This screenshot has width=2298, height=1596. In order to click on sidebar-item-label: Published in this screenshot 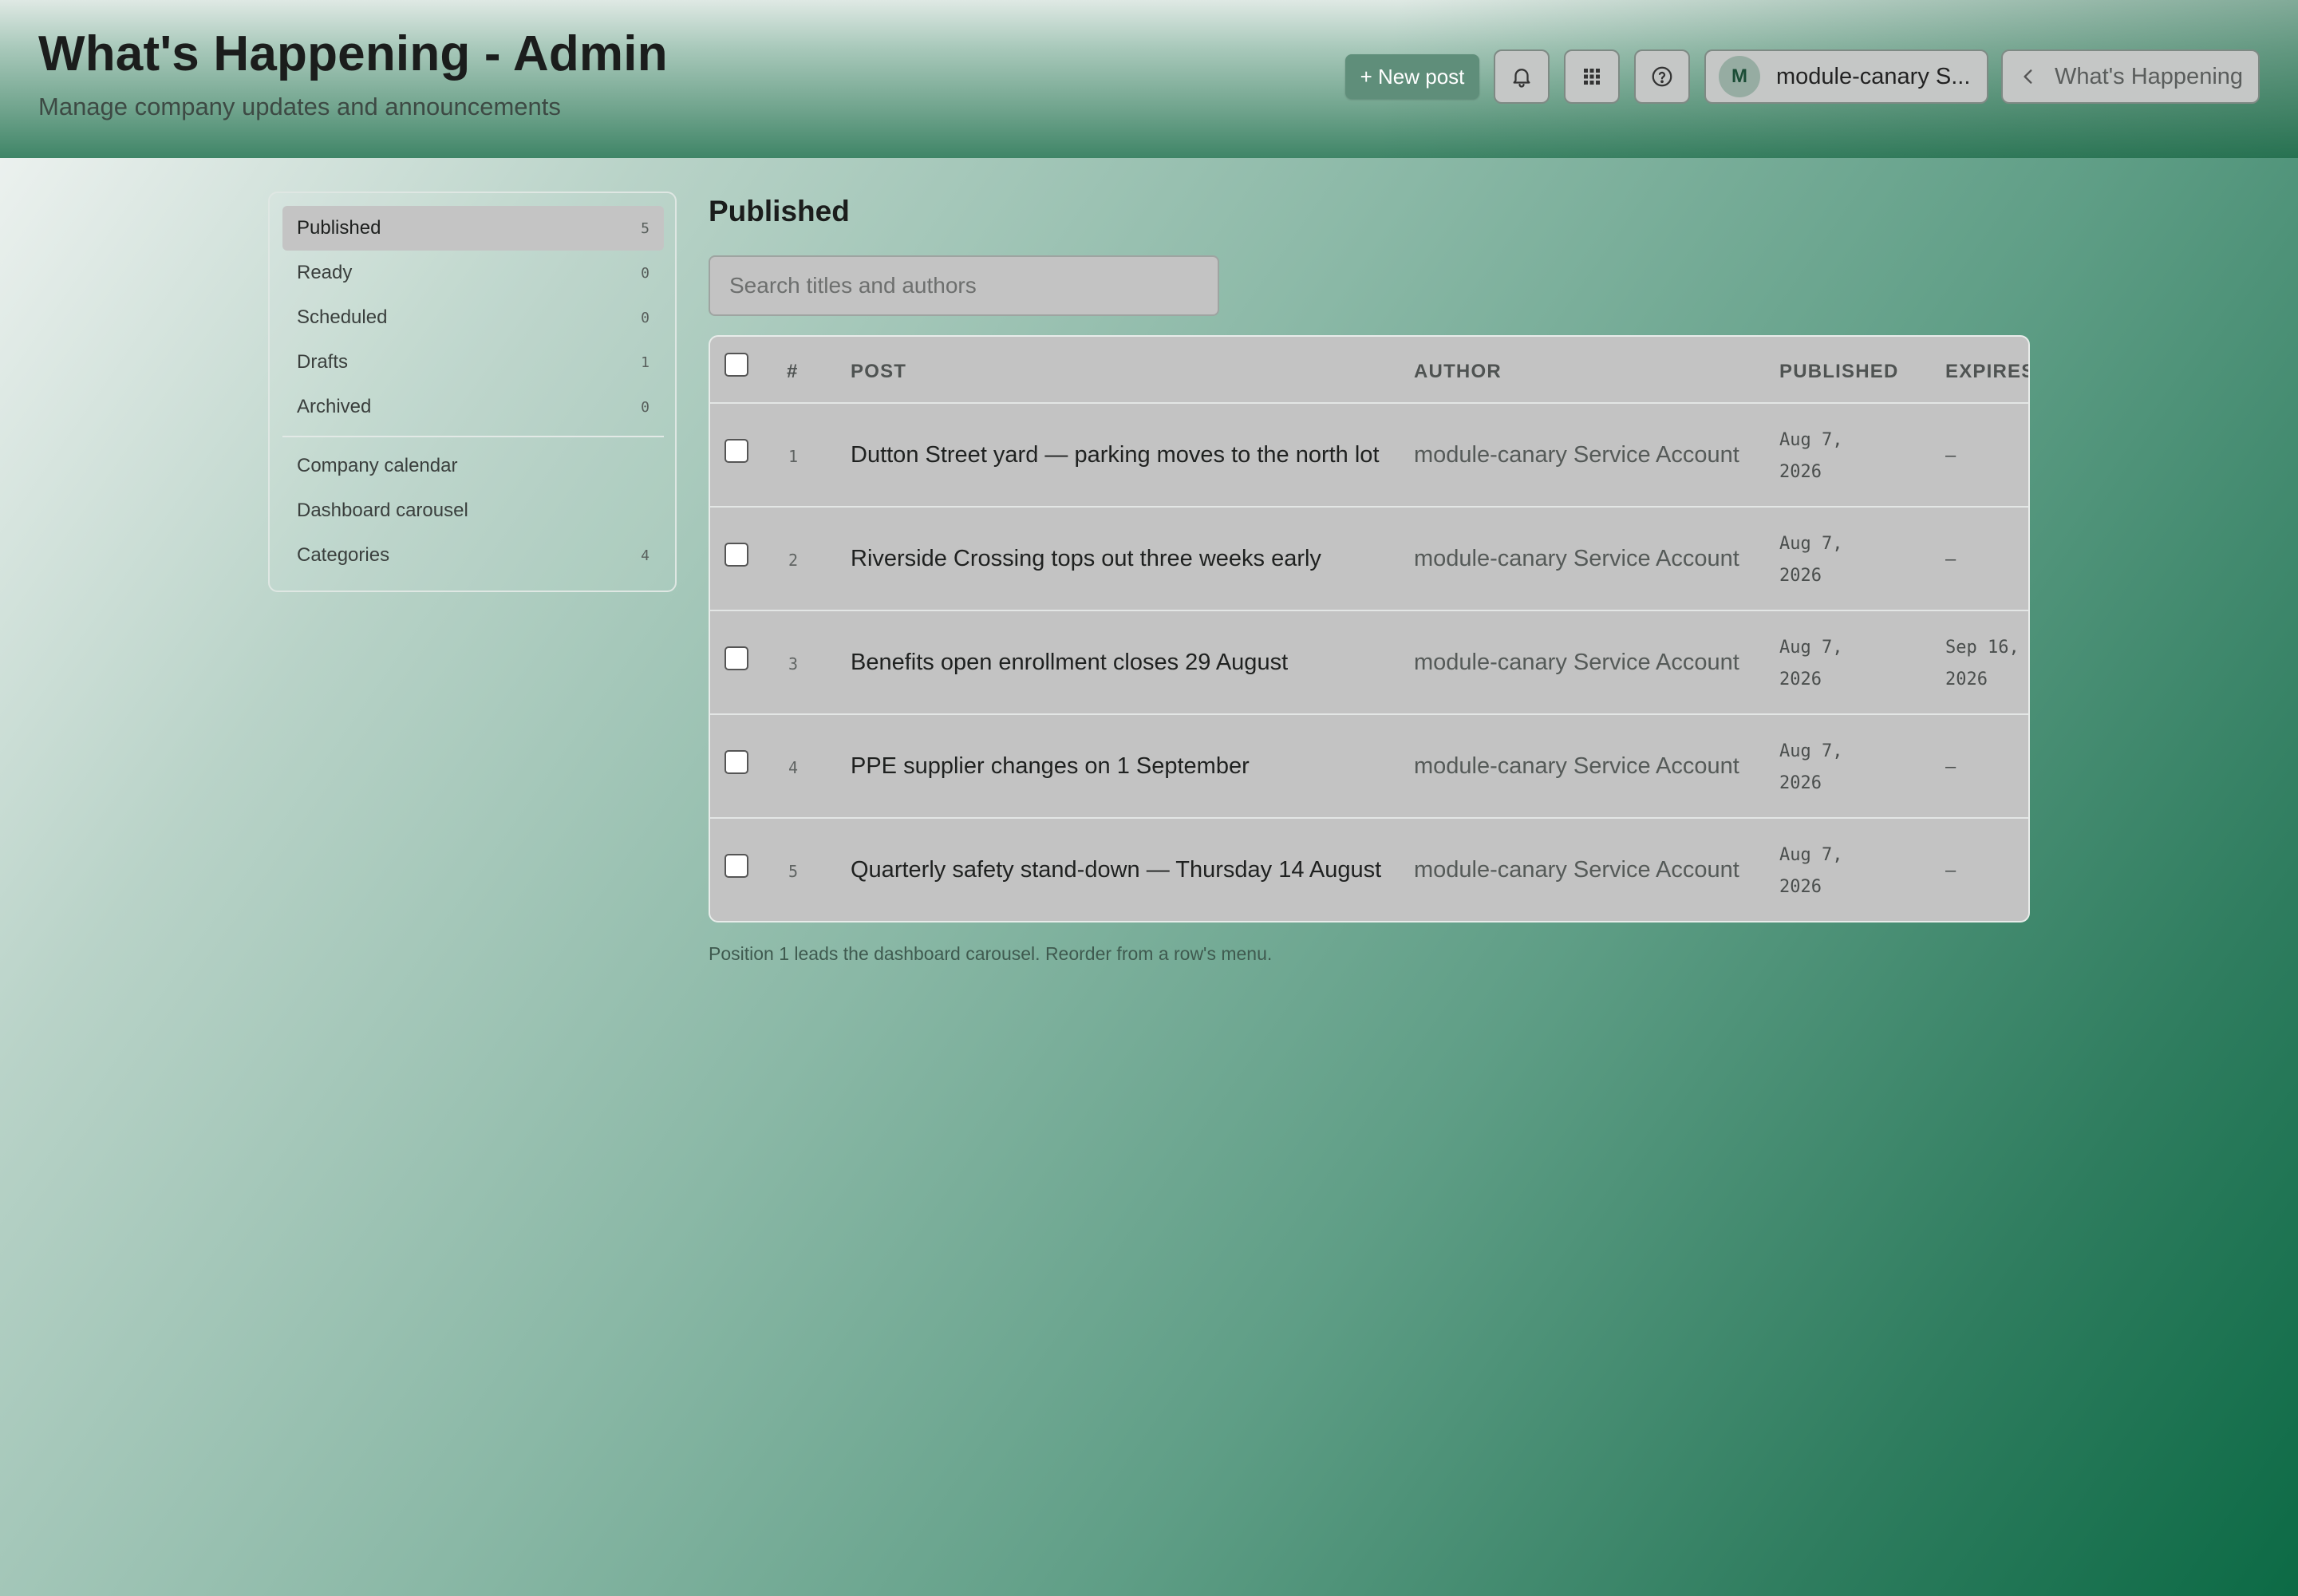, I will do `click(339, 228)`.